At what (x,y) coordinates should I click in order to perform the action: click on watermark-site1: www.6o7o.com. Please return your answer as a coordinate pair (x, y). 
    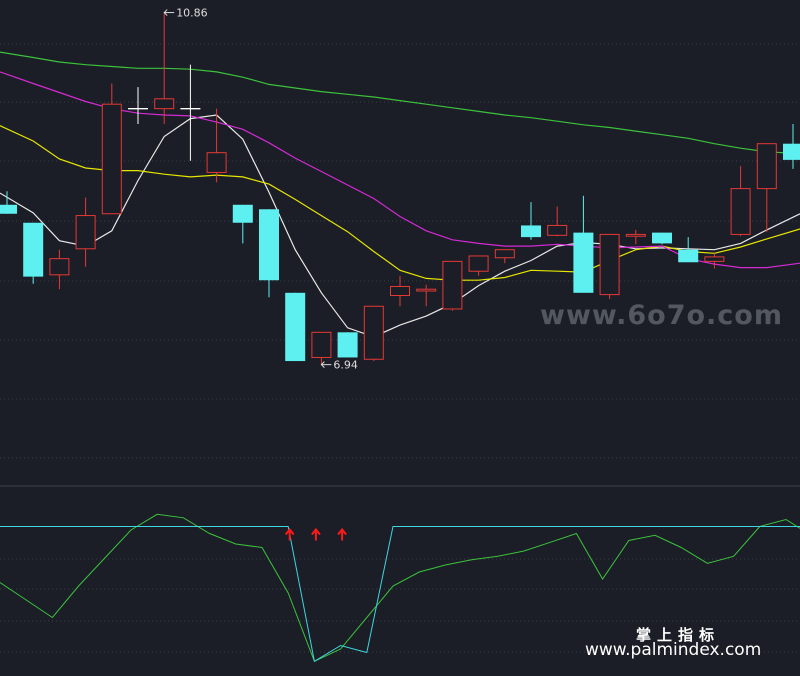
    Looking at the image, I should click on (661, 315).